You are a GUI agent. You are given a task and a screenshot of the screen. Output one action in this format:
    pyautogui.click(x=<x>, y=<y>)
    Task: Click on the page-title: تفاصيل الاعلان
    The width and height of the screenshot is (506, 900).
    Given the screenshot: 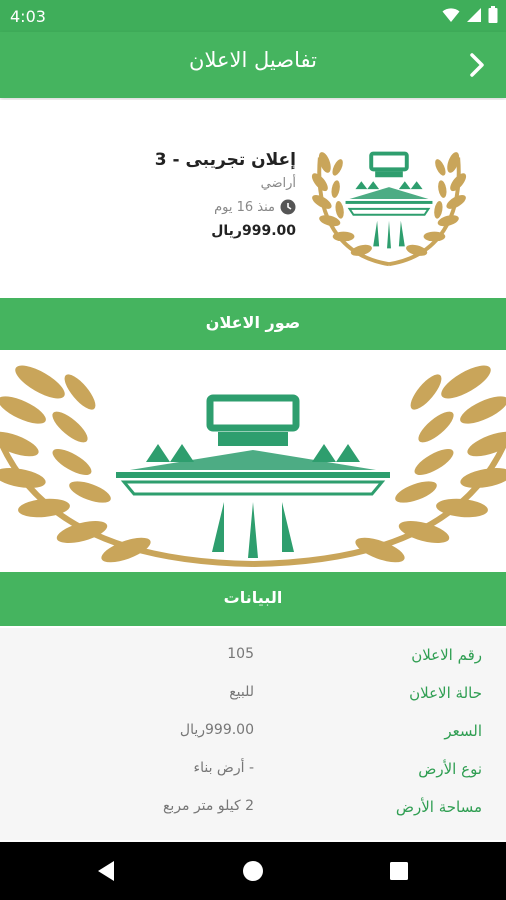 What is the action you would take?
    pyautogui.click(x=253, y=60)
    